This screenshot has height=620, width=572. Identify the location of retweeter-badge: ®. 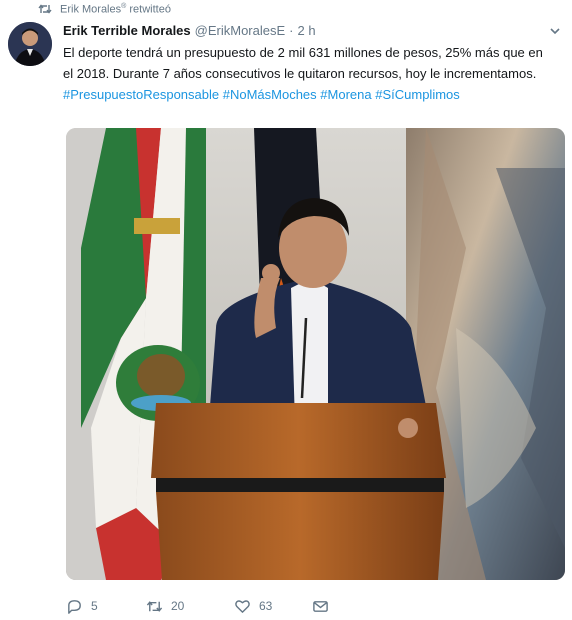
(124, 6).